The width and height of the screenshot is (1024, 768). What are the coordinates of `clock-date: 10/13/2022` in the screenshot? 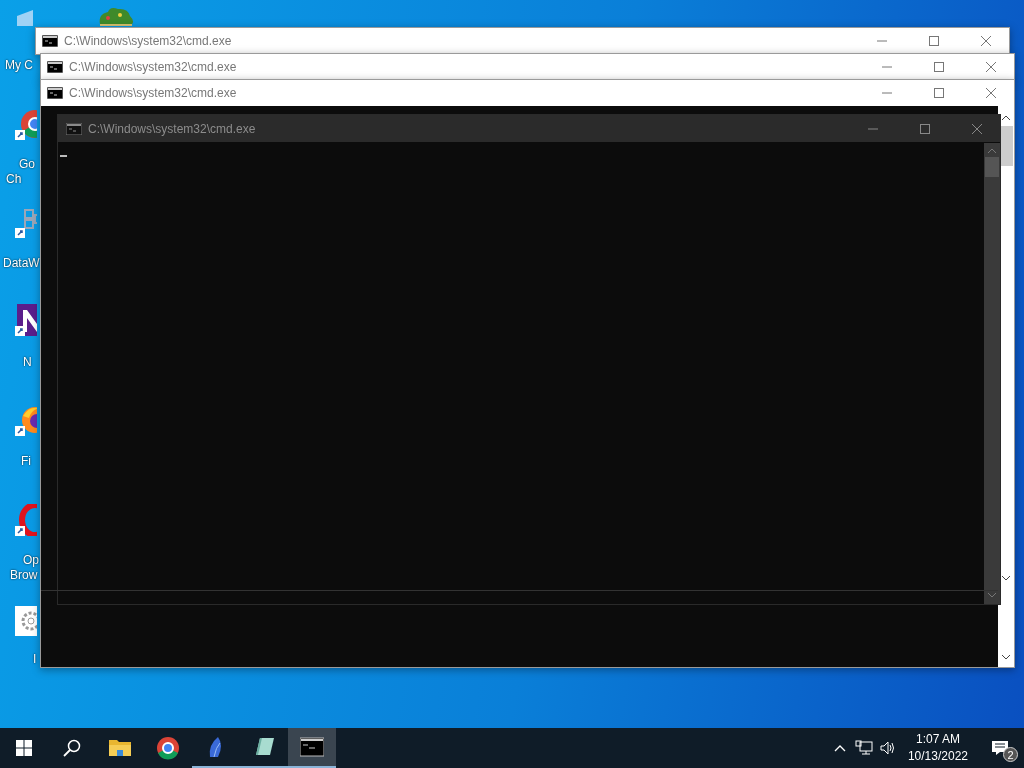 It's located at (937, 756).